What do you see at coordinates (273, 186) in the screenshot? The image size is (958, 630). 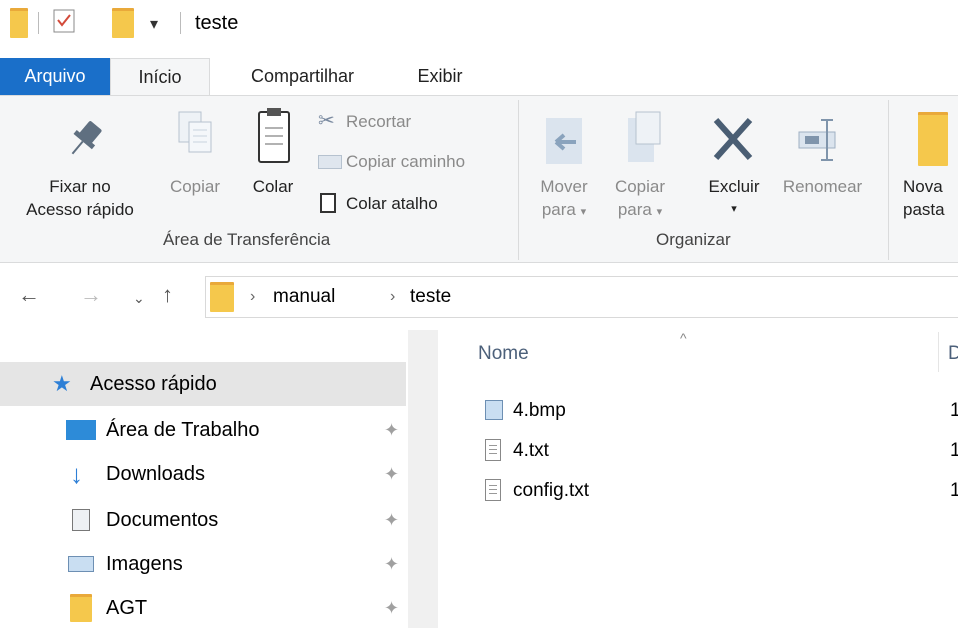 I see `paste-button: Colar` at bounding box center [273, 186].